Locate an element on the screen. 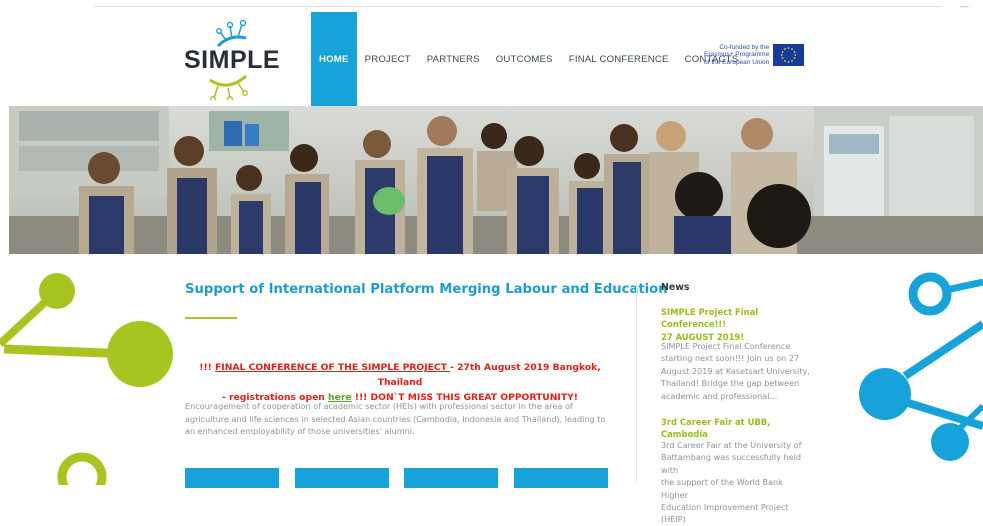 Image resolution: width=983 pixels, height=526 pixels. top-divider is located at coordinates (518, 6).